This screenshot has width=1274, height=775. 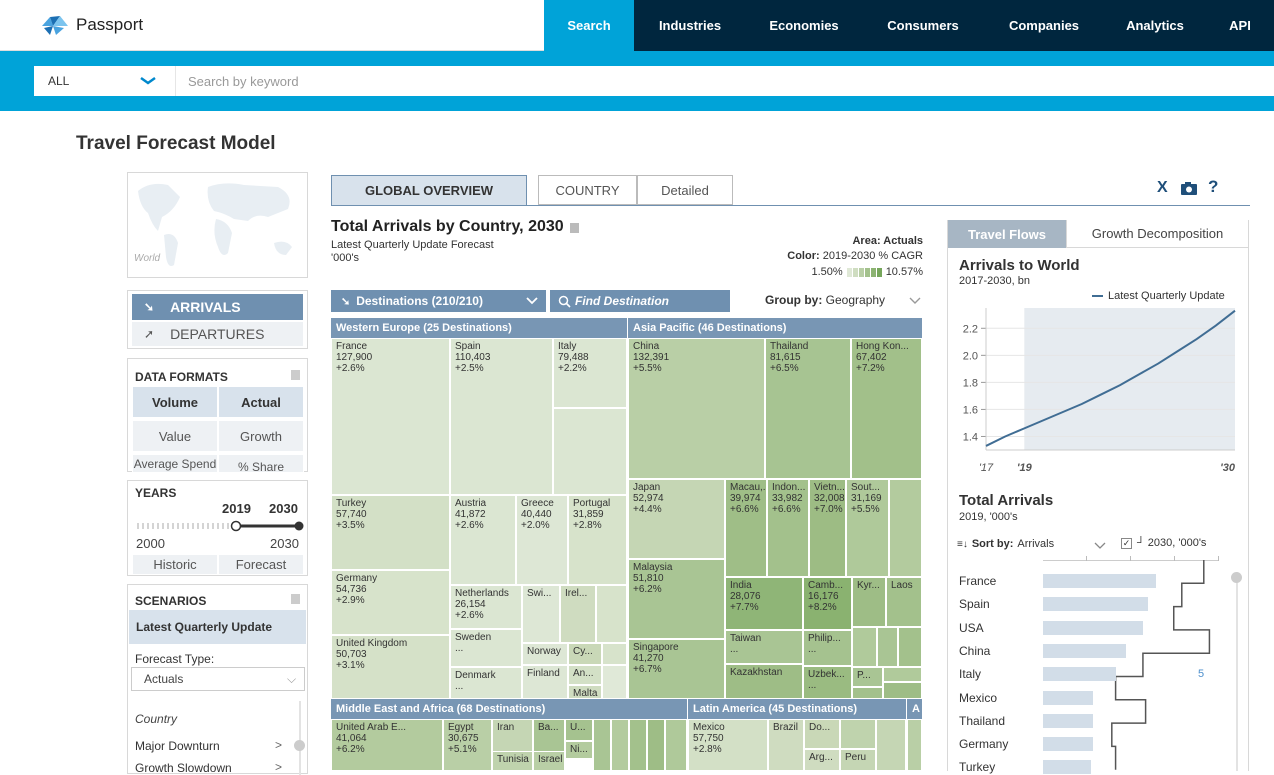 What do you see at coordinates (625, 81) in the screenshot?
I see `search-input` at bounding box center [625, 81].